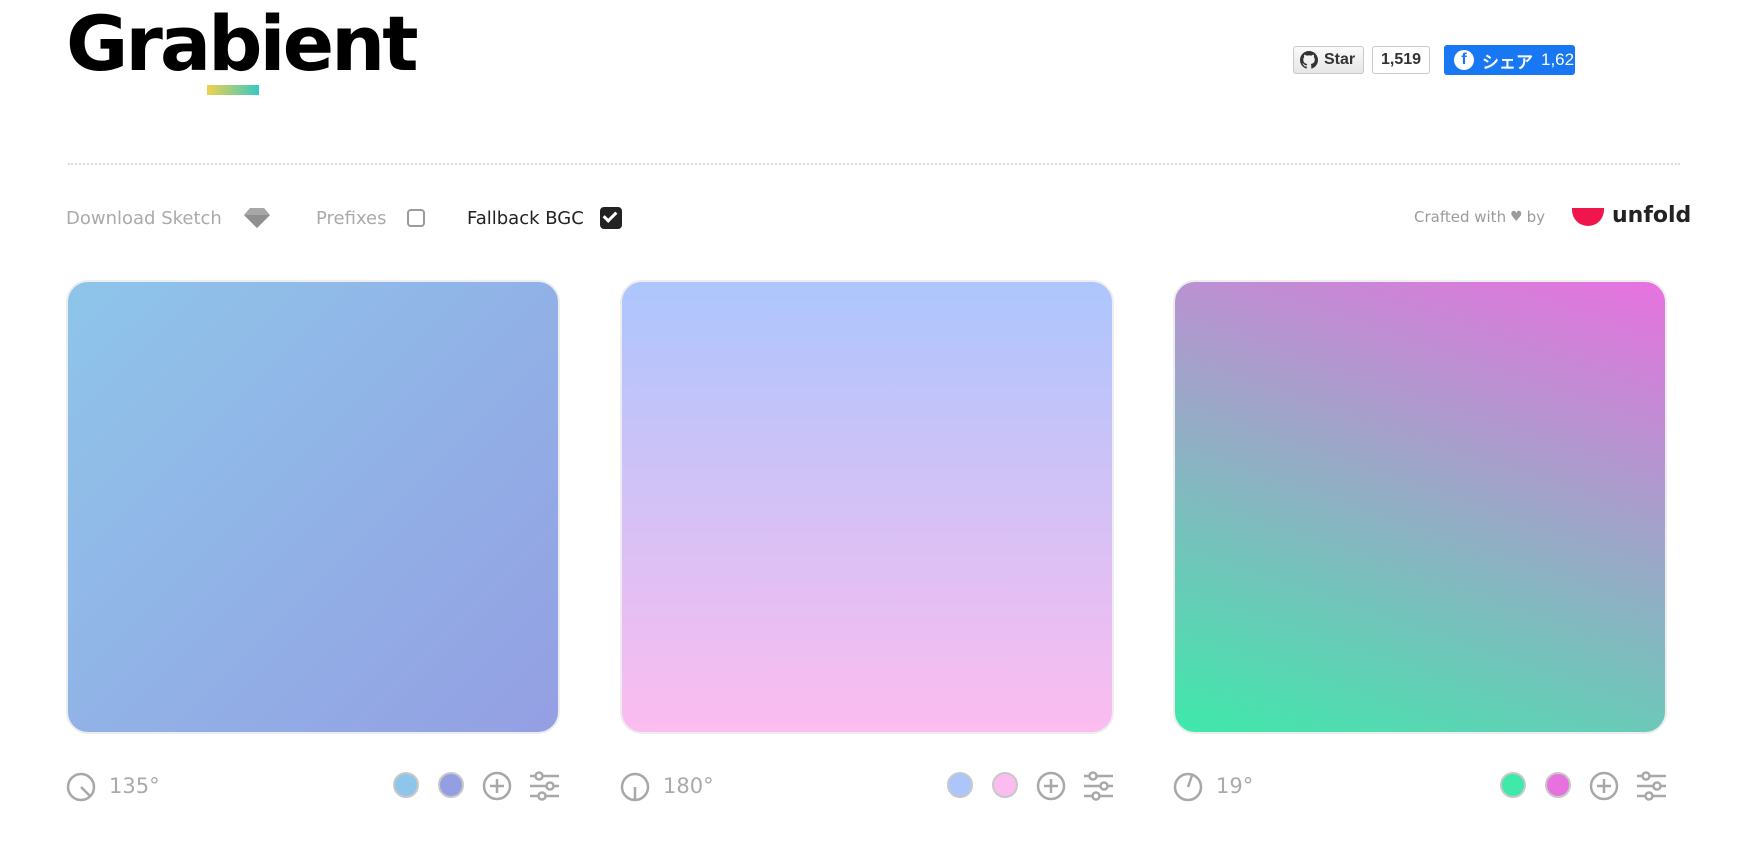 This screenshot has height=843, width=1744. I want to click on unfold-logo-link: unfold, so click(1631, 215).